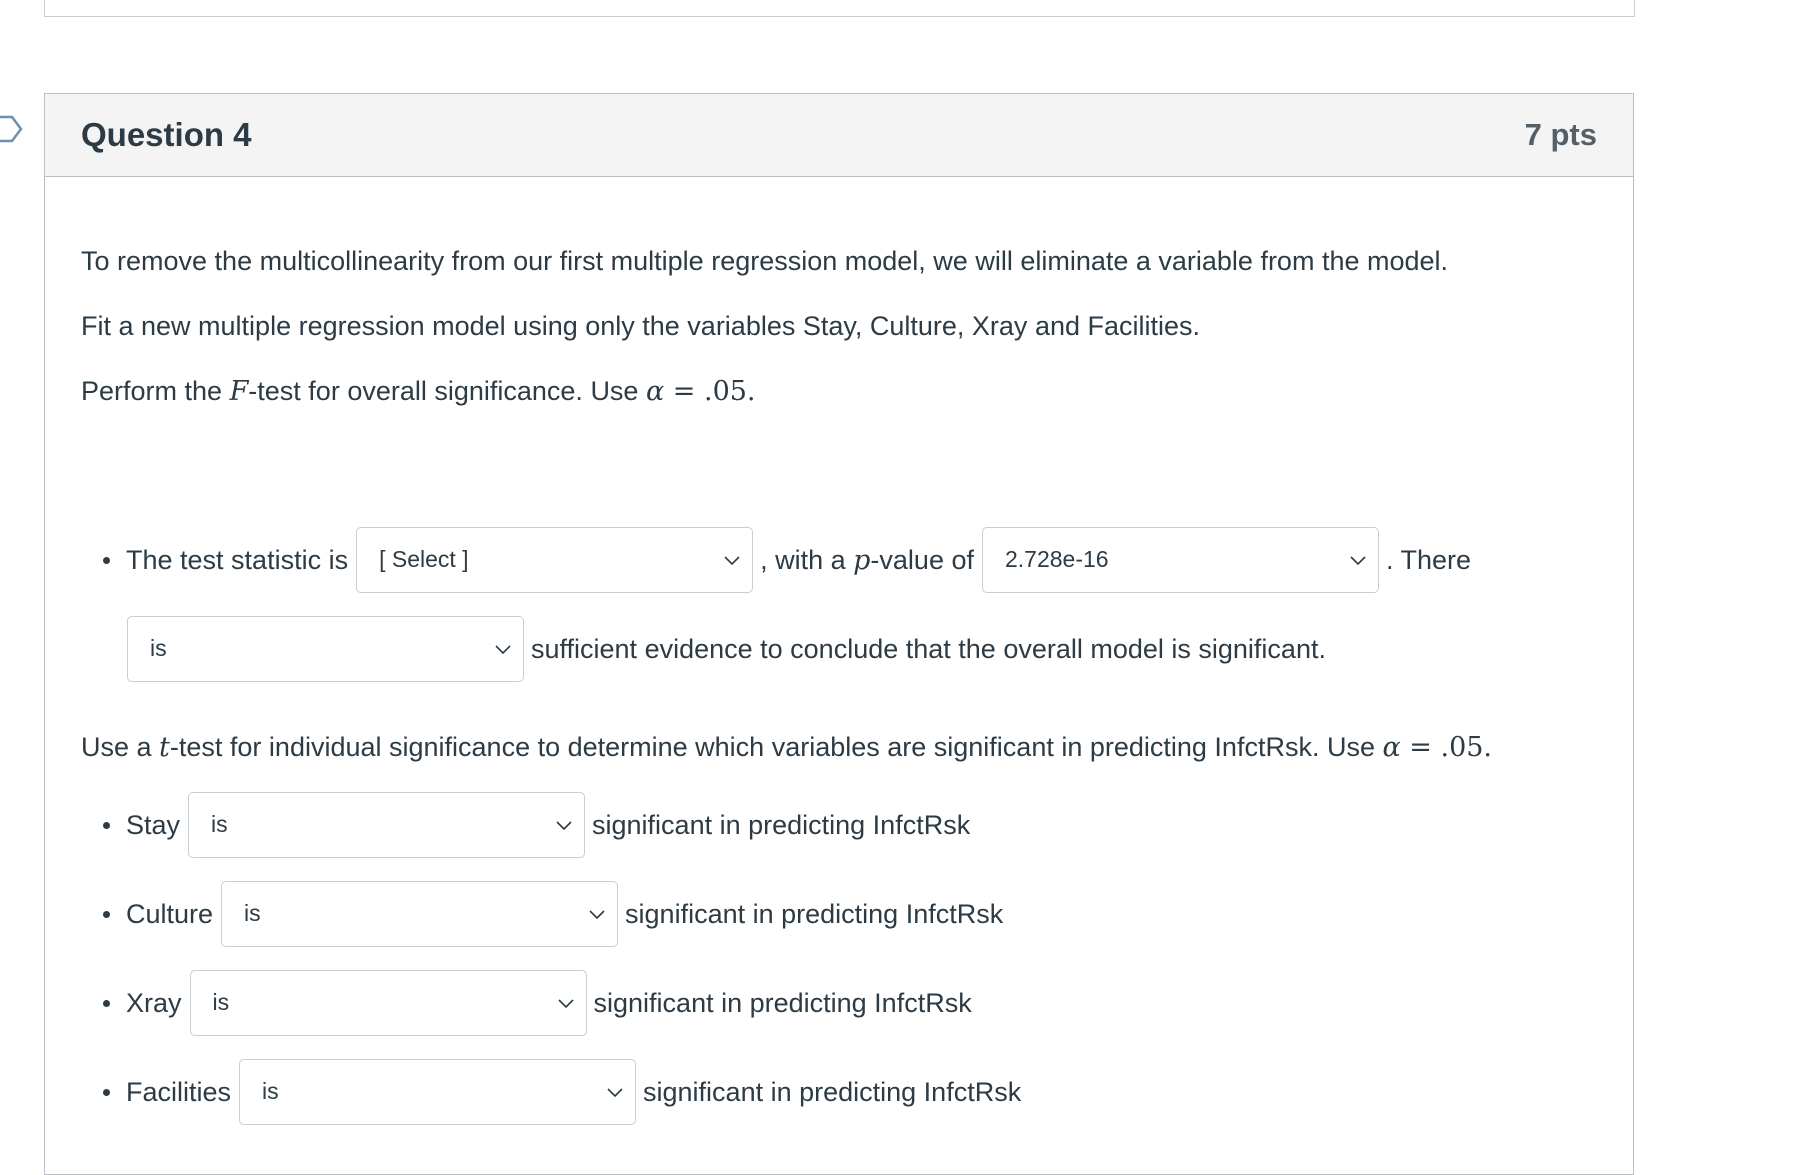 The width and height of the screenshot is (1798, 1175). Describe the element at coordinates (166, 134) in the screenshot. I see `question-title: Question 4` at that location.